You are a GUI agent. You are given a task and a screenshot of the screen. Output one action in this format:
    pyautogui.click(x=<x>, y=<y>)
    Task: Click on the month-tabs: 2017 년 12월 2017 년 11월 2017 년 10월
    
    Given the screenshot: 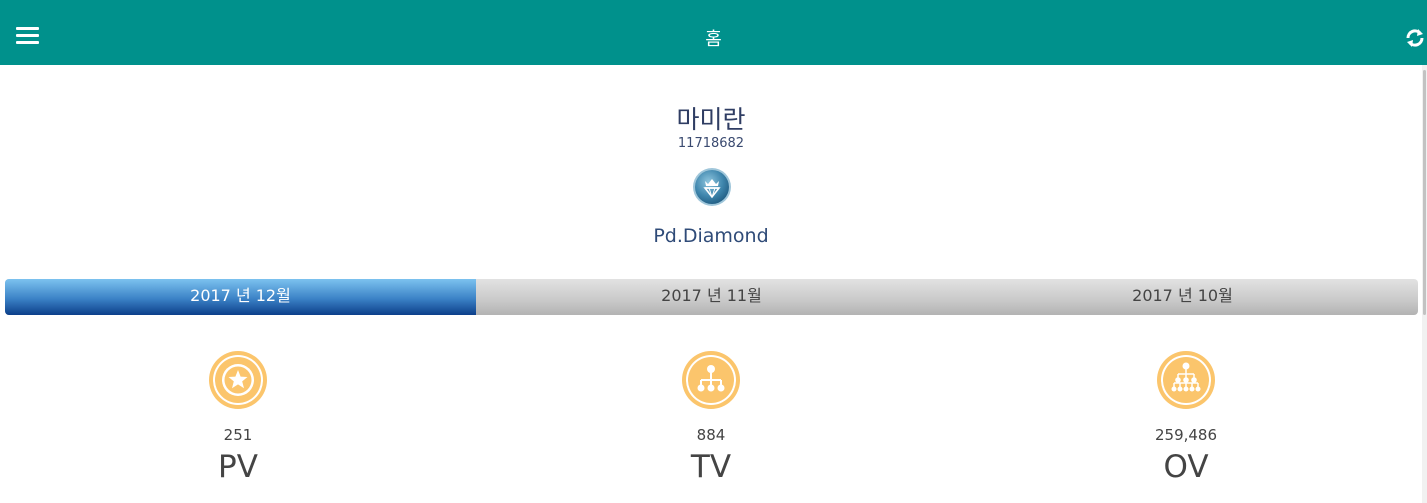 What is the action you would take?
    pyautogui.click(x=711, y=297)
    